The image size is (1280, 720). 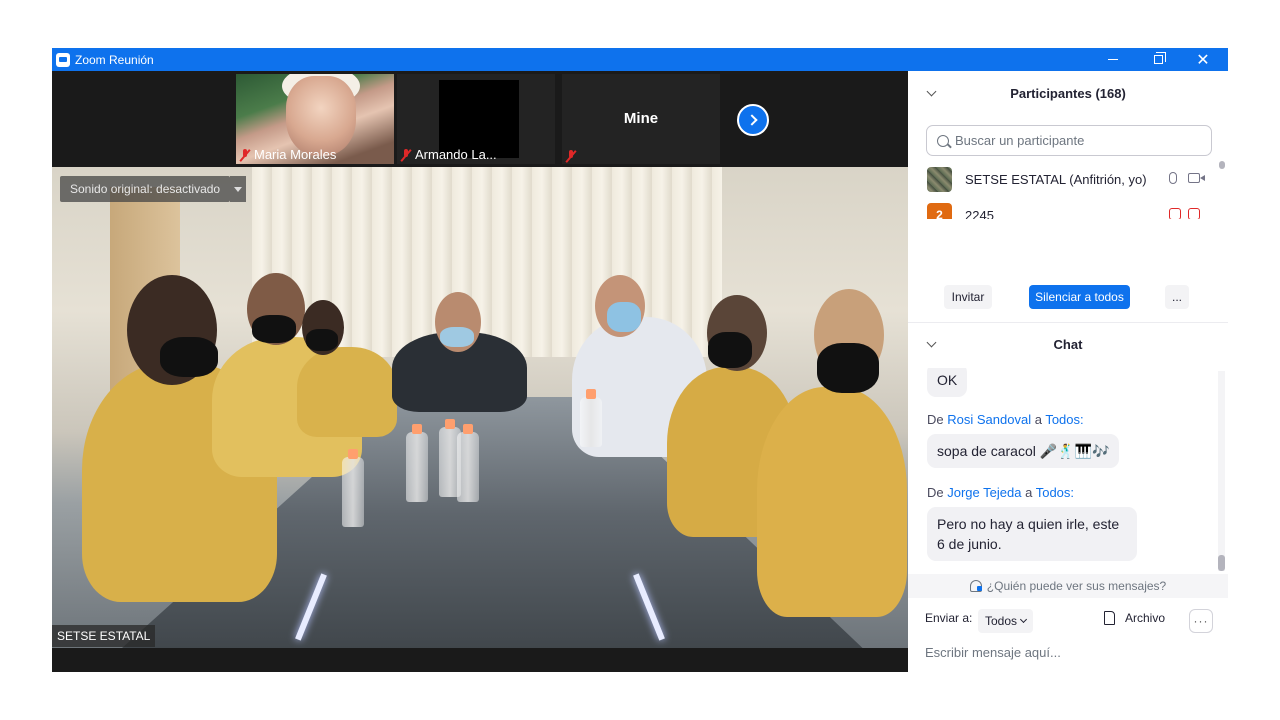 I want to click on minimize-button, so click(x=1113, y=59).